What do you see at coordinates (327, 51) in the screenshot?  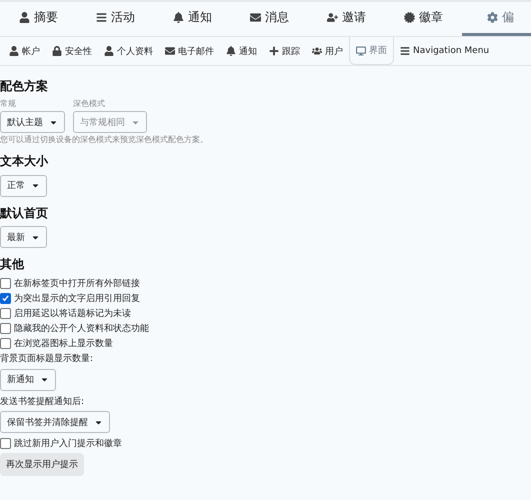 I see `sub-tab: 用户` at bounding box center [327, 51].